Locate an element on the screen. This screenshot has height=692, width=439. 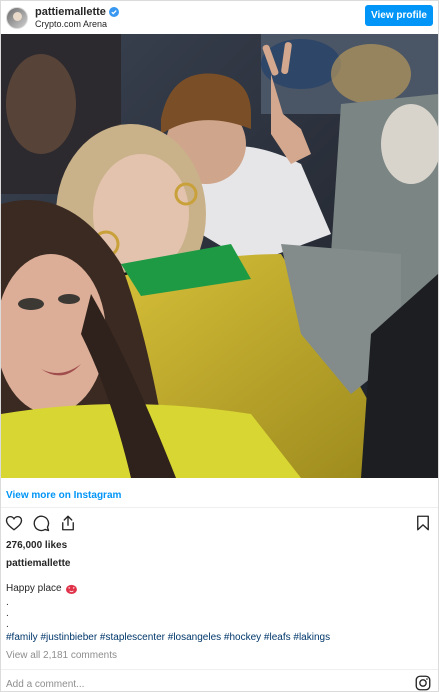
comment-icon is located at coordinates (41, 523).